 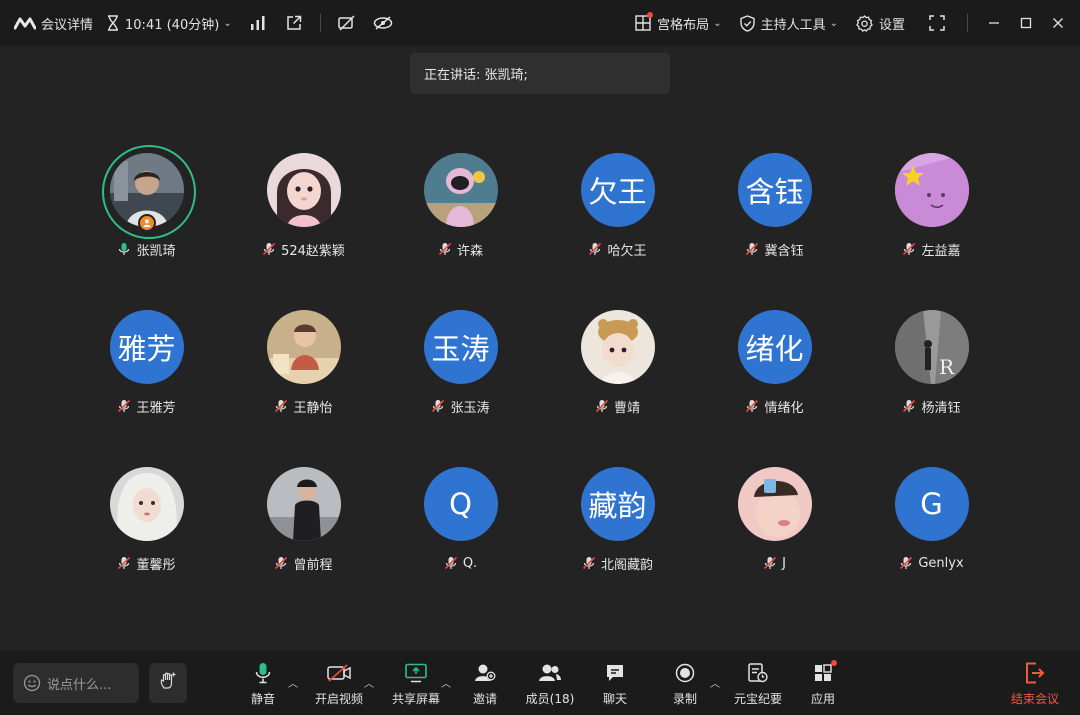 I want to click on apps-icon, so click(x=825, y=672).